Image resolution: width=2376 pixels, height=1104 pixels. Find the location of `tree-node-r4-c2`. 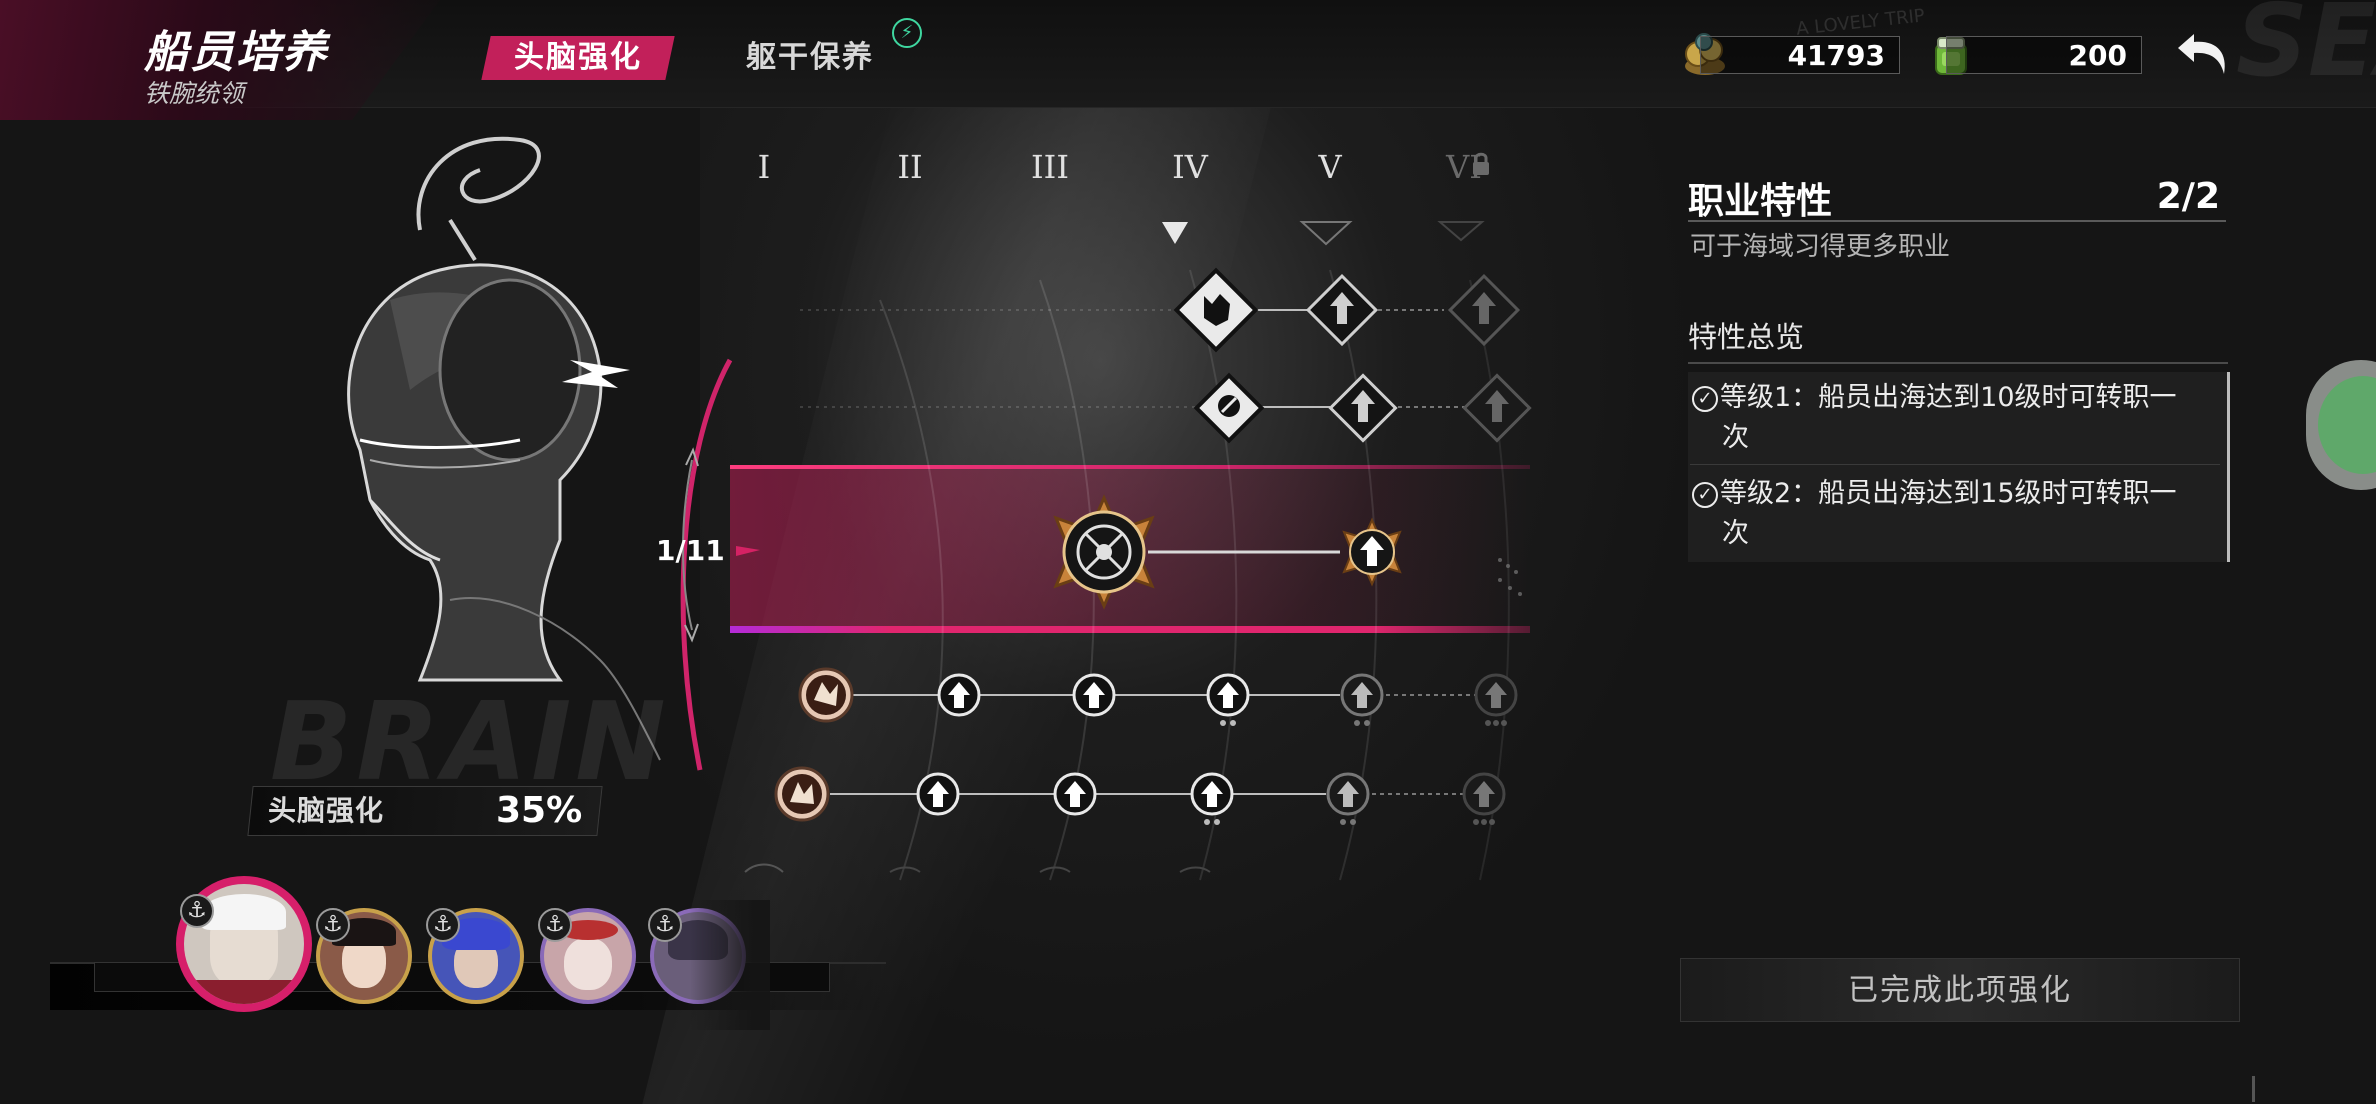

tree-node-r4-c2 is located at coordinates (959, 695).